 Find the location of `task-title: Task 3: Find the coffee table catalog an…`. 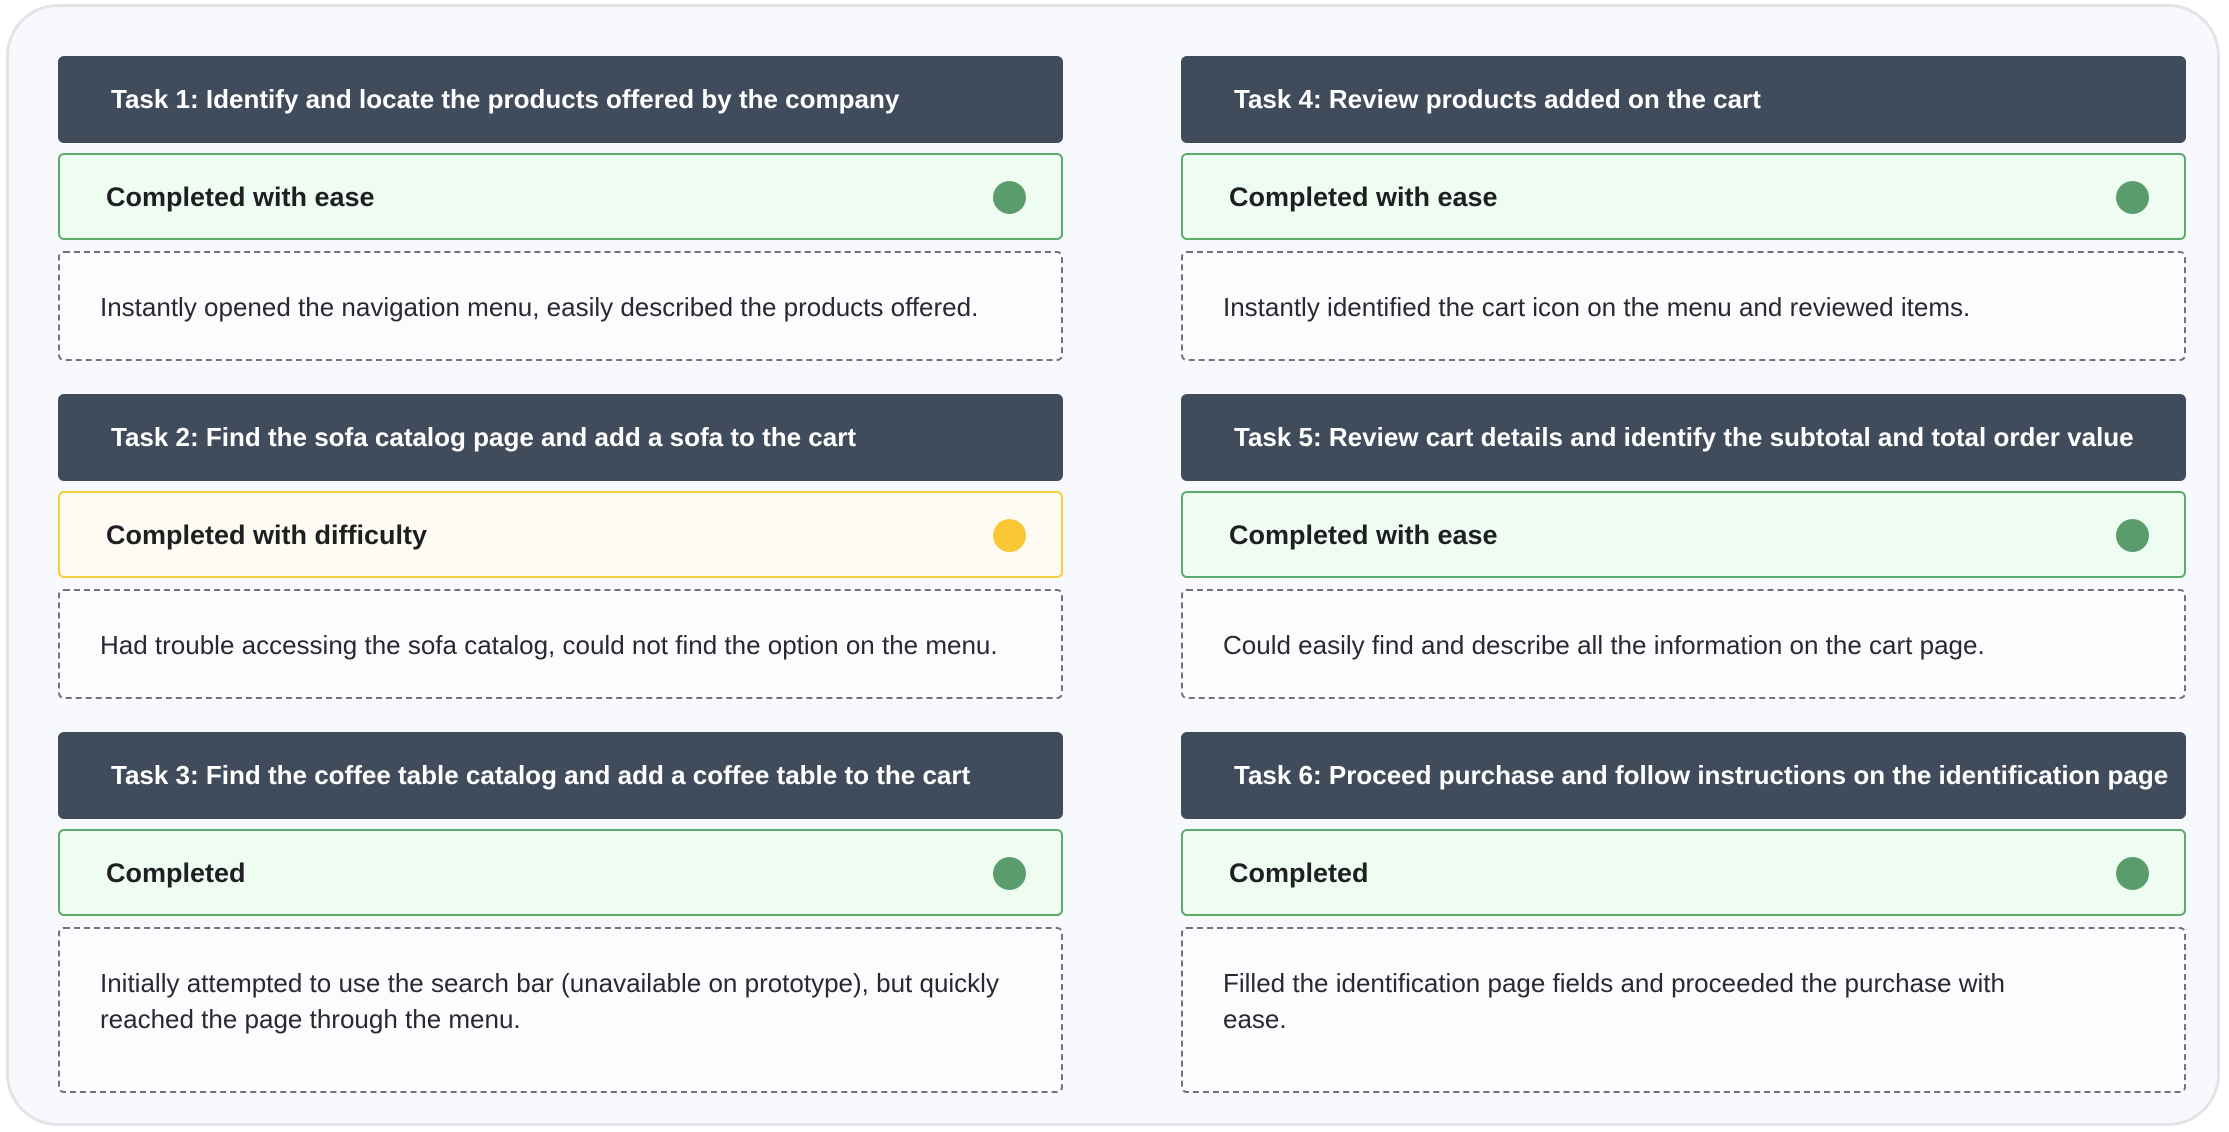

task-title: Task 3: Find the coffee table catalog an… is located at coordinates (560, 775).